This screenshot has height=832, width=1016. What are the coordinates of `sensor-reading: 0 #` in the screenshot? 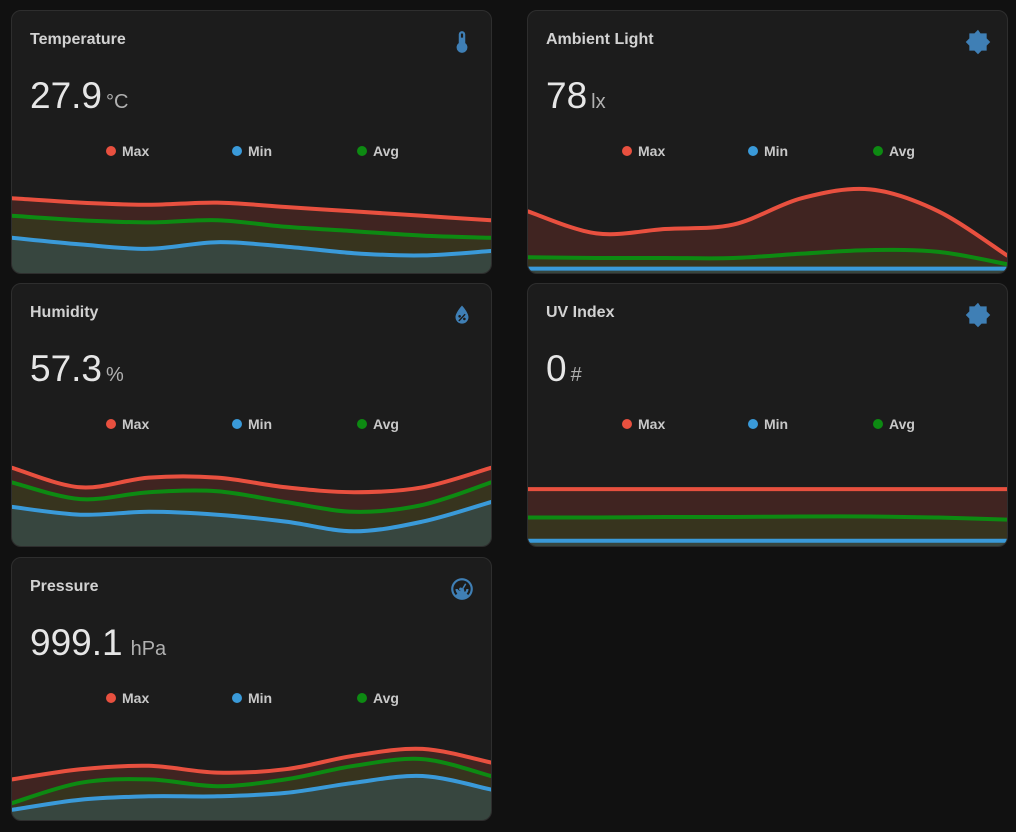 It's located at (564, 369).